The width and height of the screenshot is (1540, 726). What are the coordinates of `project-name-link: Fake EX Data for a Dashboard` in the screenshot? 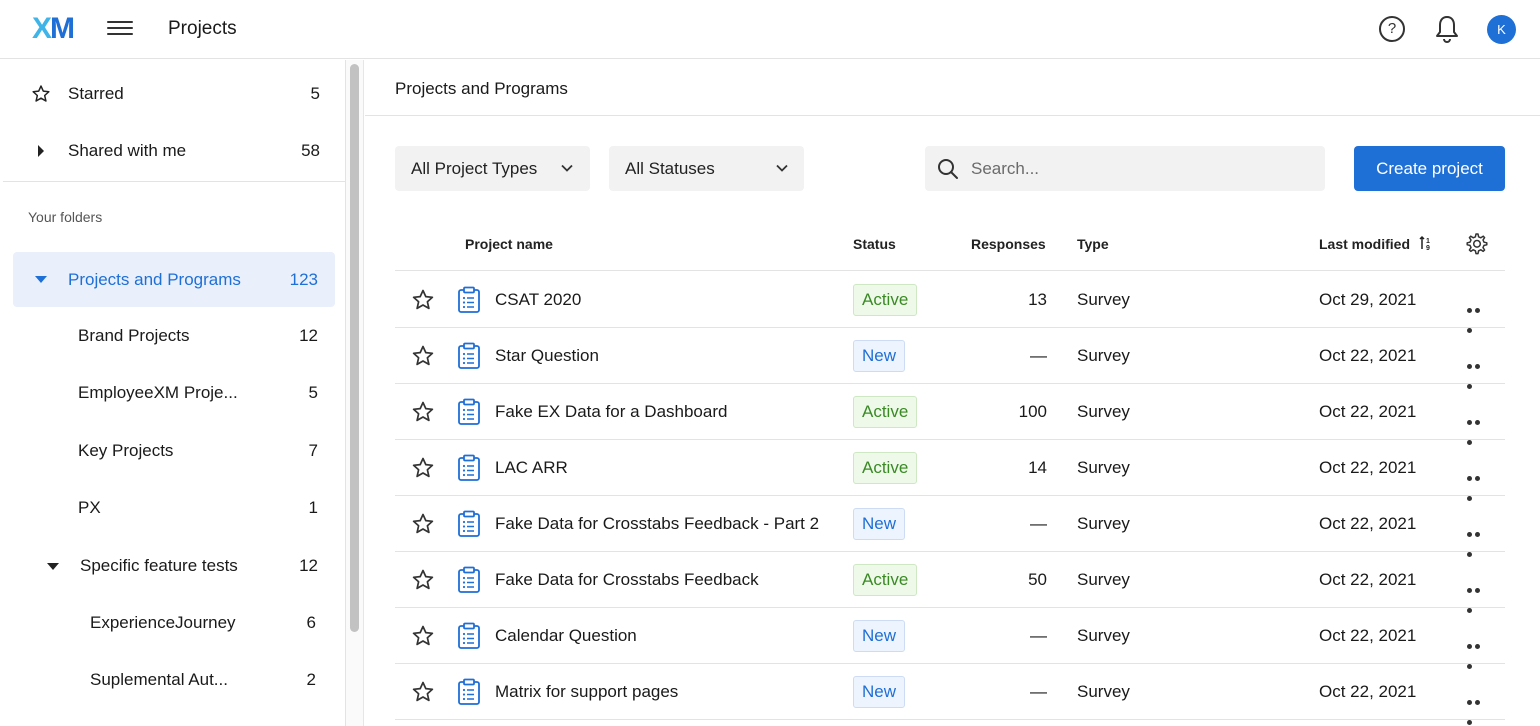 It's located at (611, 412).